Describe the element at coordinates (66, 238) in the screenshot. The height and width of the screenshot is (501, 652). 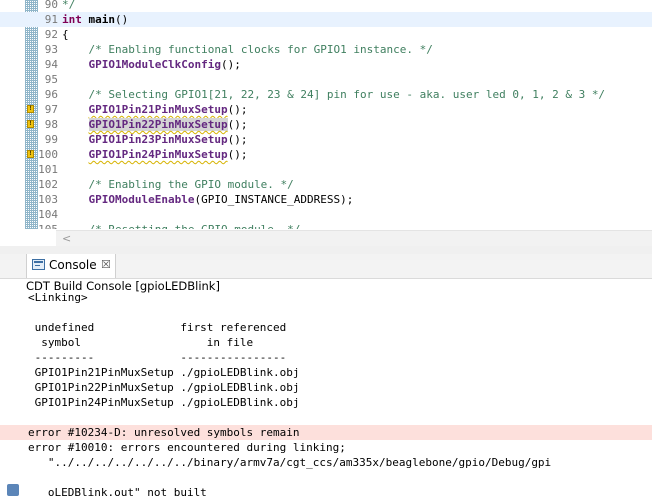
I see `scroll-left-arrow-icon: <` at that location.